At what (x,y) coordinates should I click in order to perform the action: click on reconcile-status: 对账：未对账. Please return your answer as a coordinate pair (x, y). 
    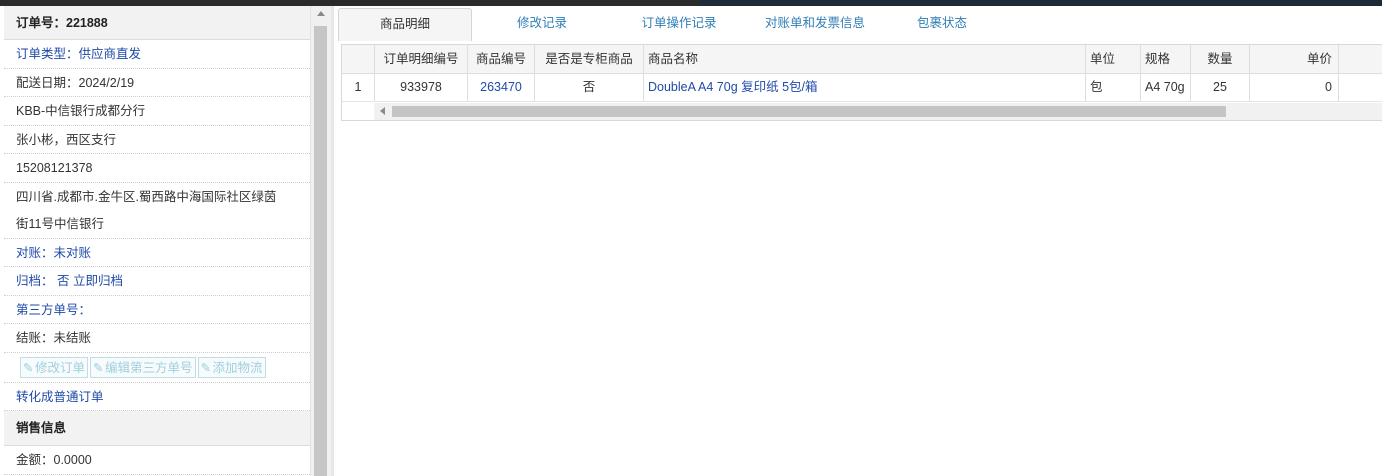
    Looking at the image, I should click on (157, 253).